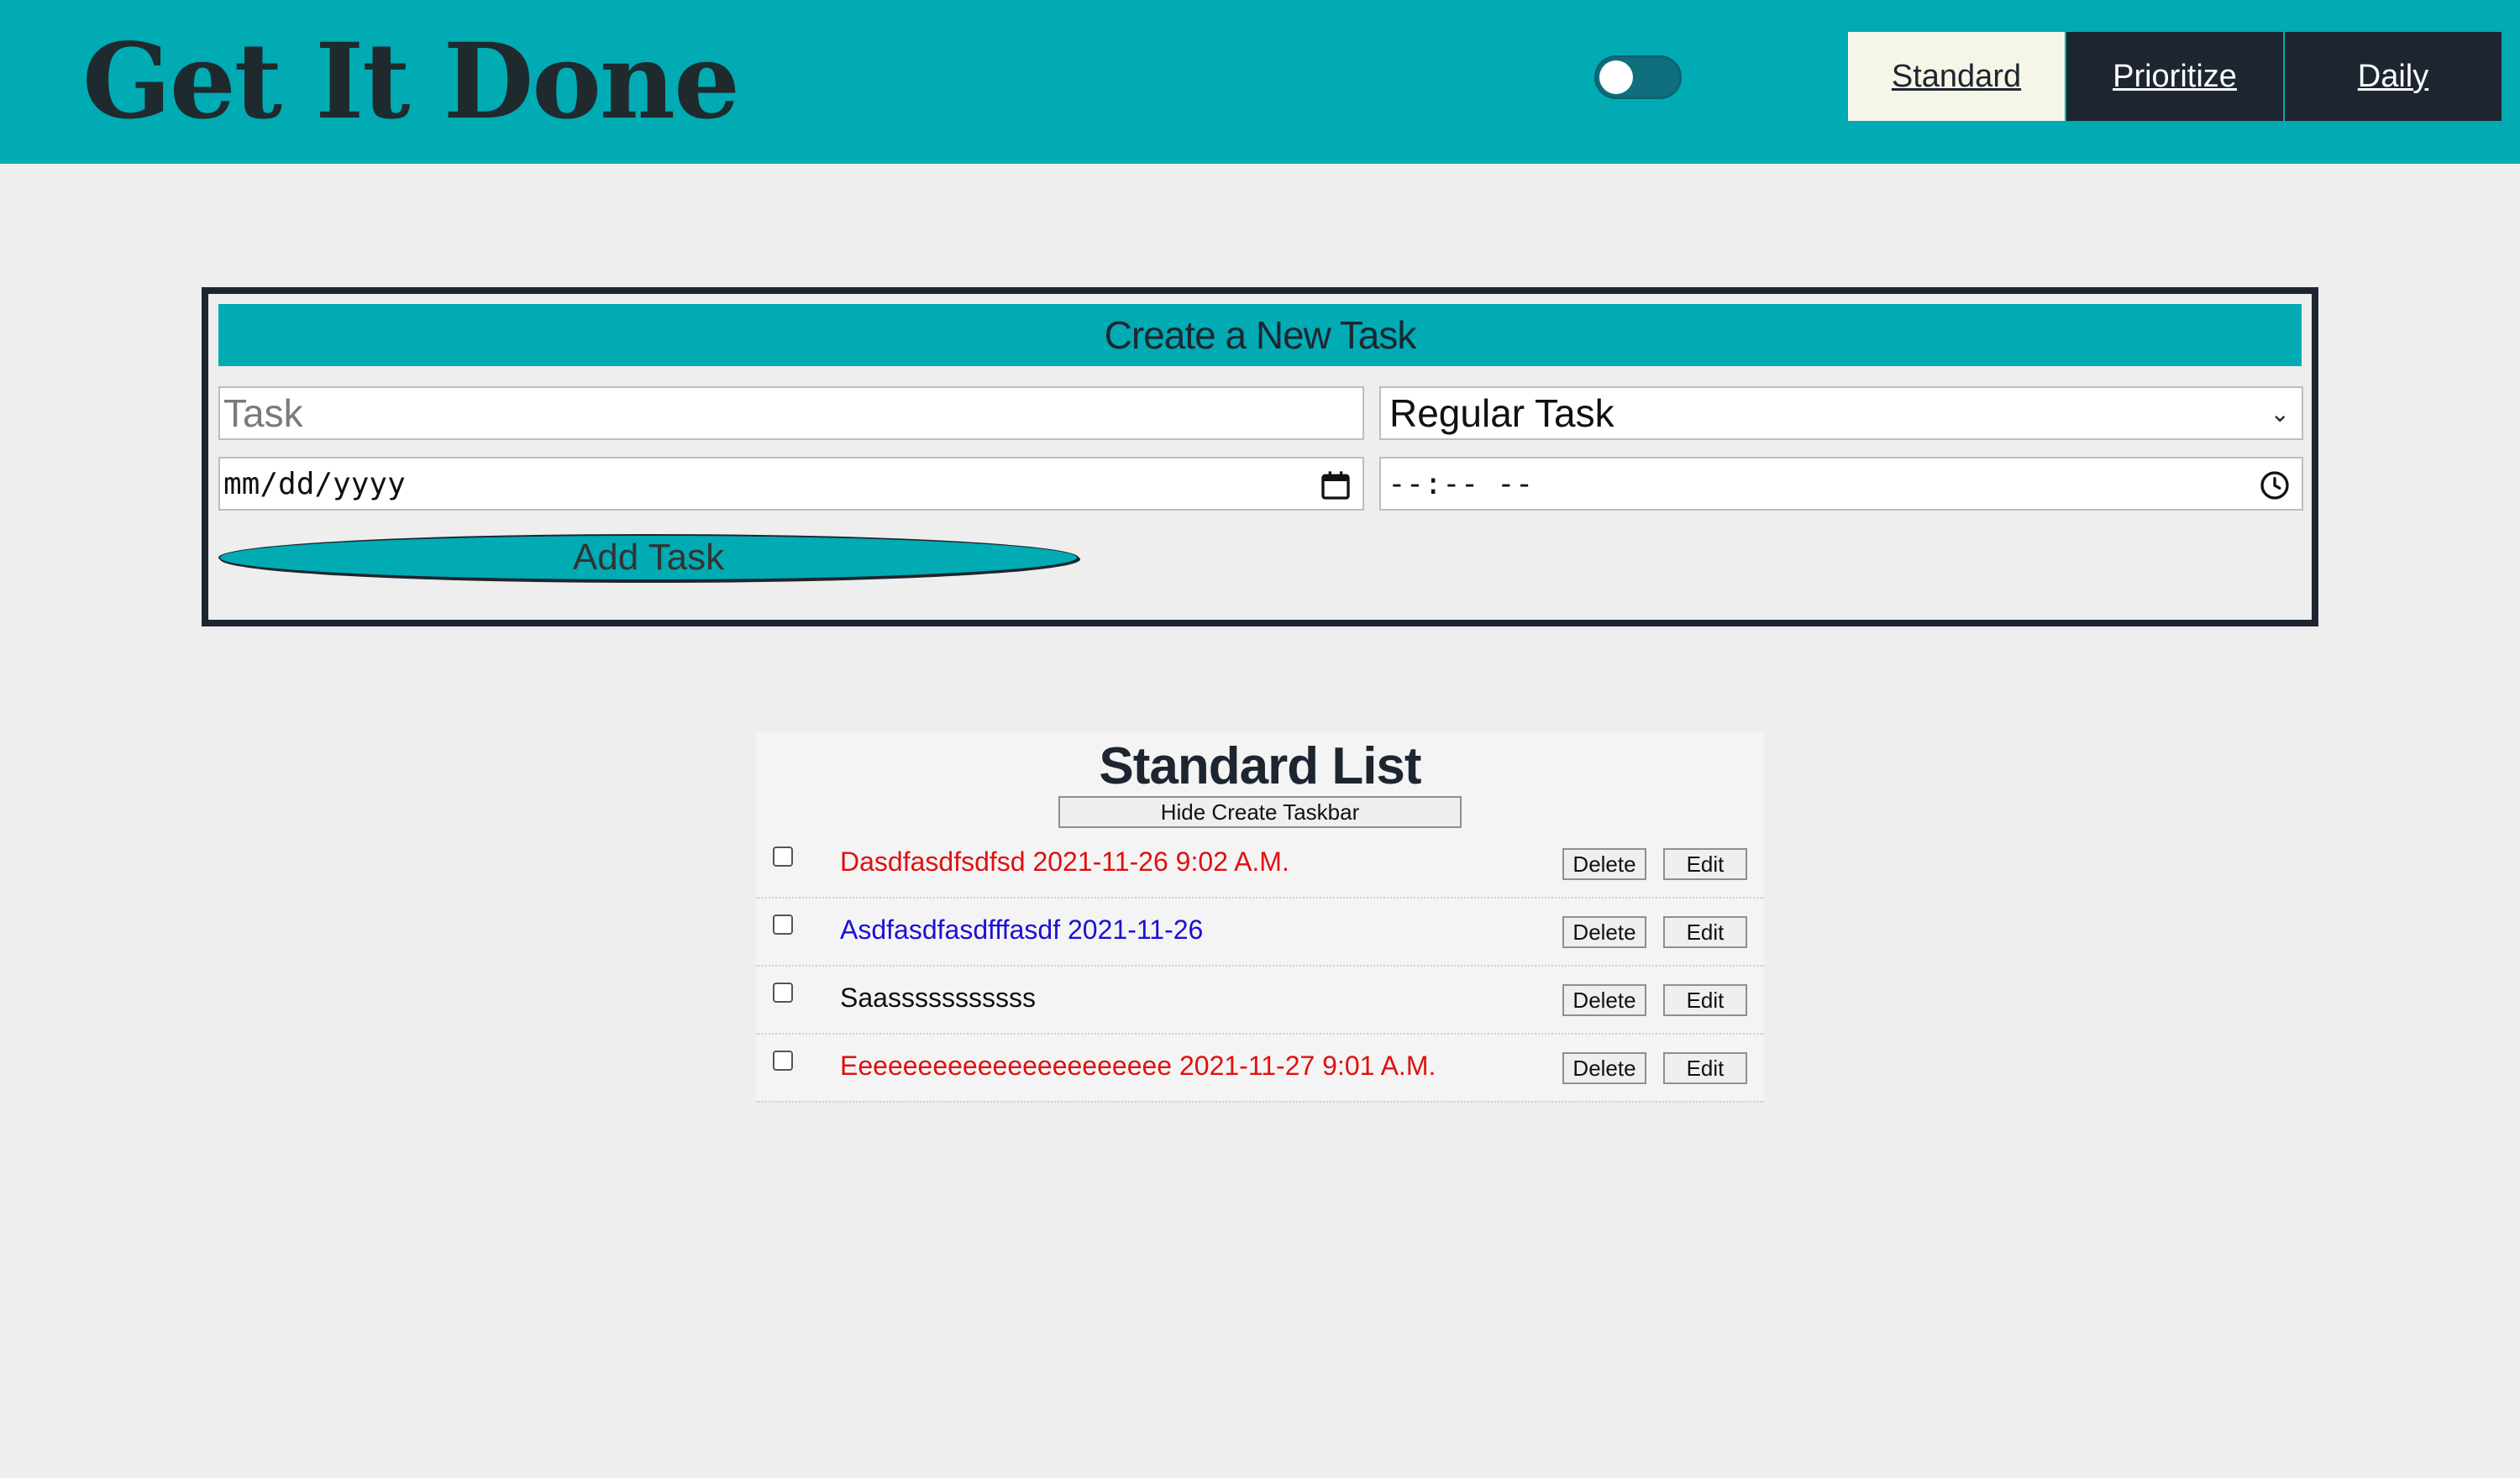 The width and height of the screenshot is (2520, 1478). I want to click on add-task-button: Add Task, so click(648, 557).